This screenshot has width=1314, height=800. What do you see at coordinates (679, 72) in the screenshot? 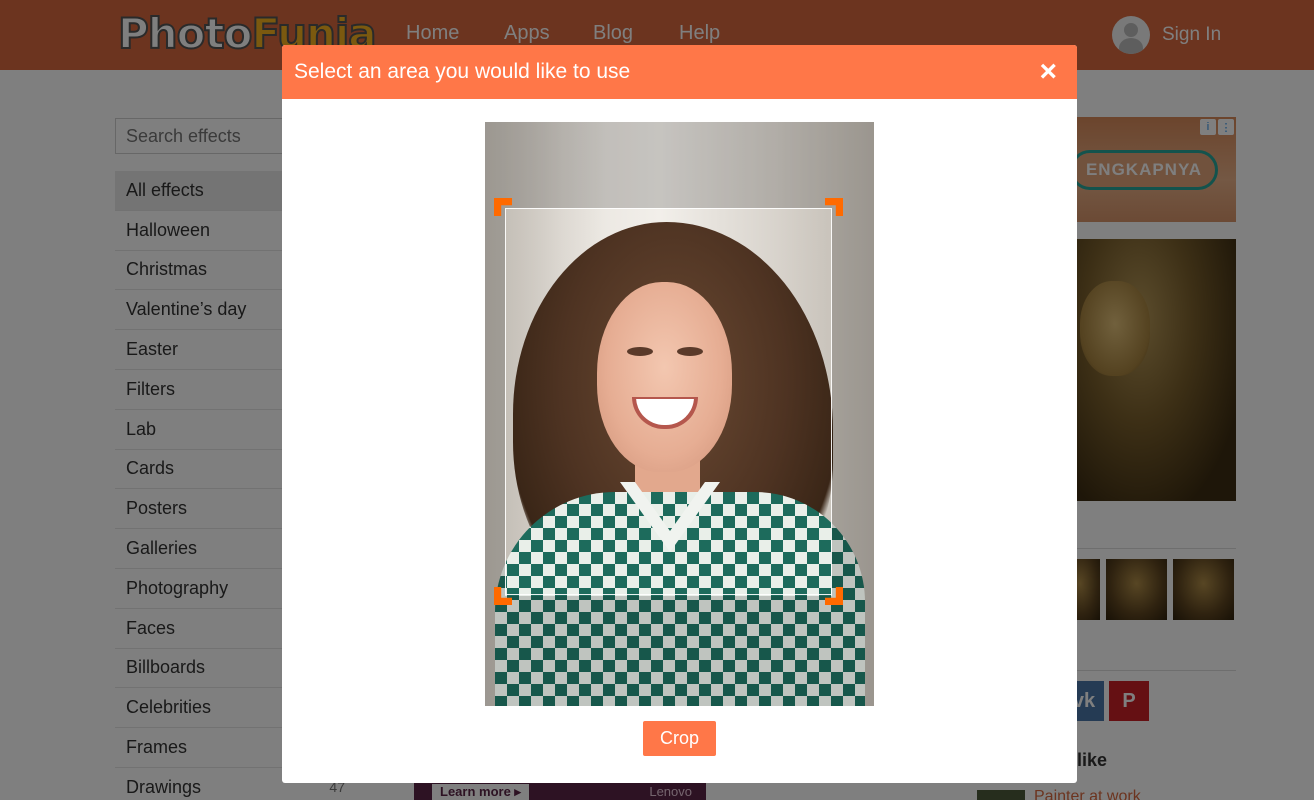
I see `dialog-header: Select an area you would like to use ×` at bounding box center [679, 72].